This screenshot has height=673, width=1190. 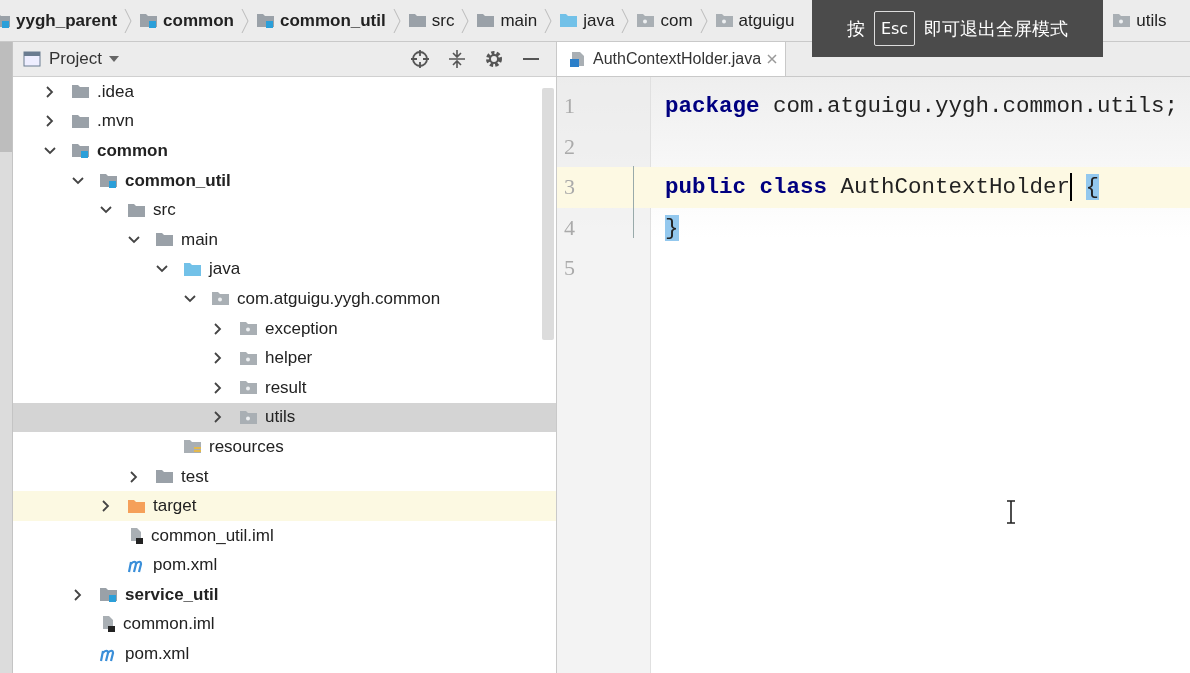 I want to click on tree-item-label: result, so click(x=286, y=387).